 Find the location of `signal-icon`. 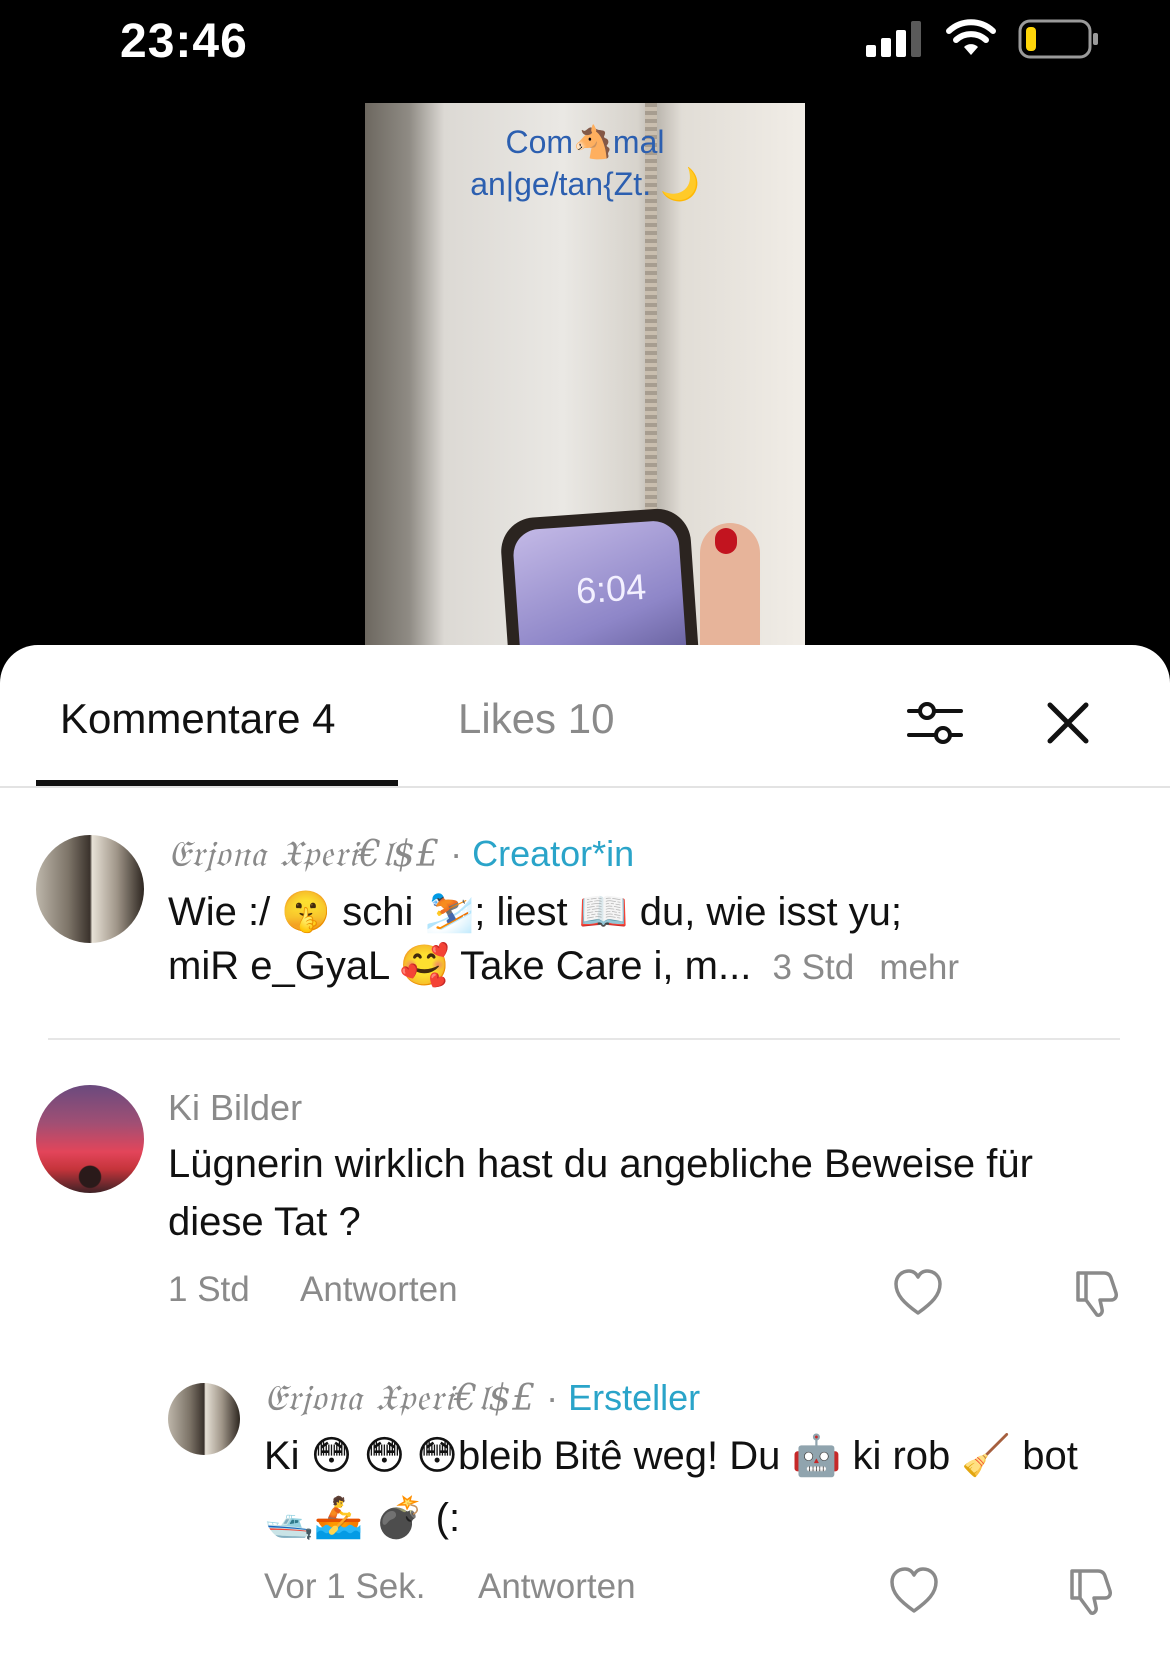

signal-icon is located at coordinates (893, 39).